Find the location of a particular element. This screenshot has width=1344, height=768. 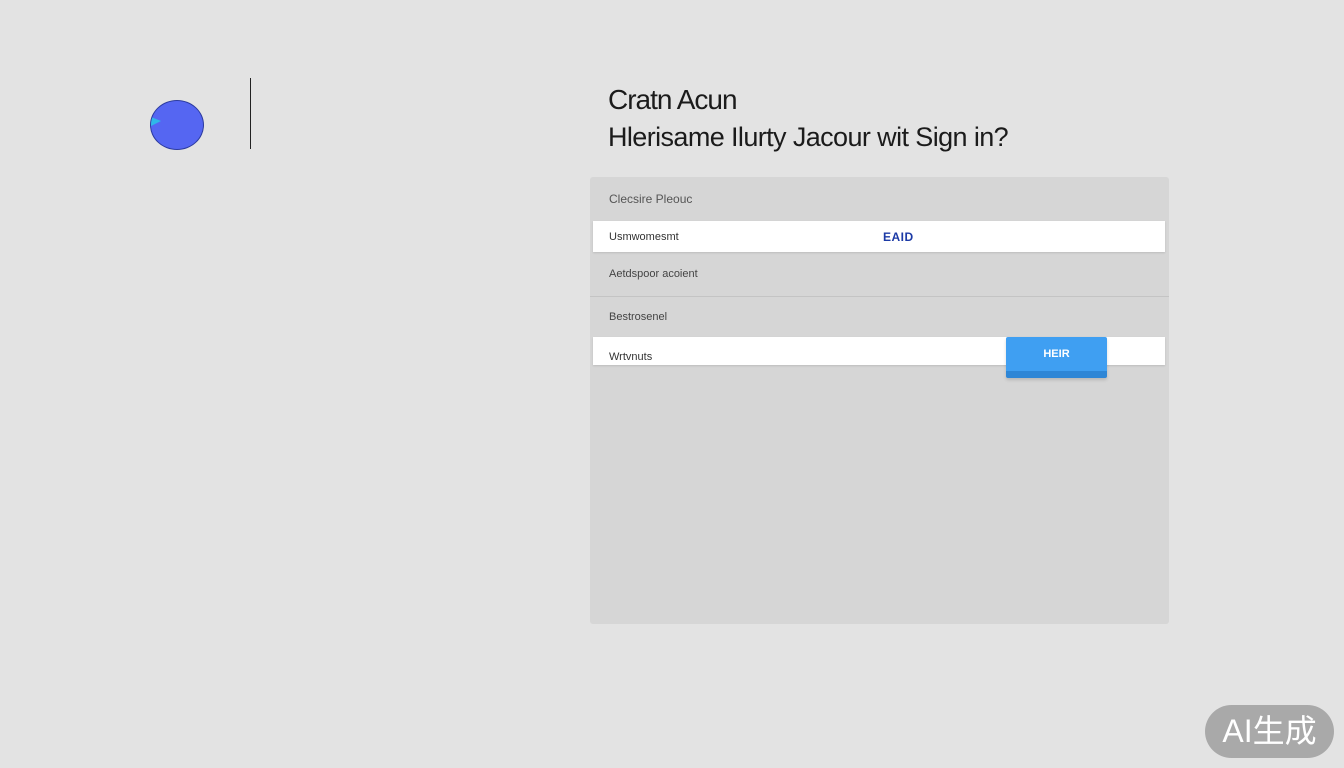

ai-generated-watermark: AI生成 is located at coordinates (1269, 731).